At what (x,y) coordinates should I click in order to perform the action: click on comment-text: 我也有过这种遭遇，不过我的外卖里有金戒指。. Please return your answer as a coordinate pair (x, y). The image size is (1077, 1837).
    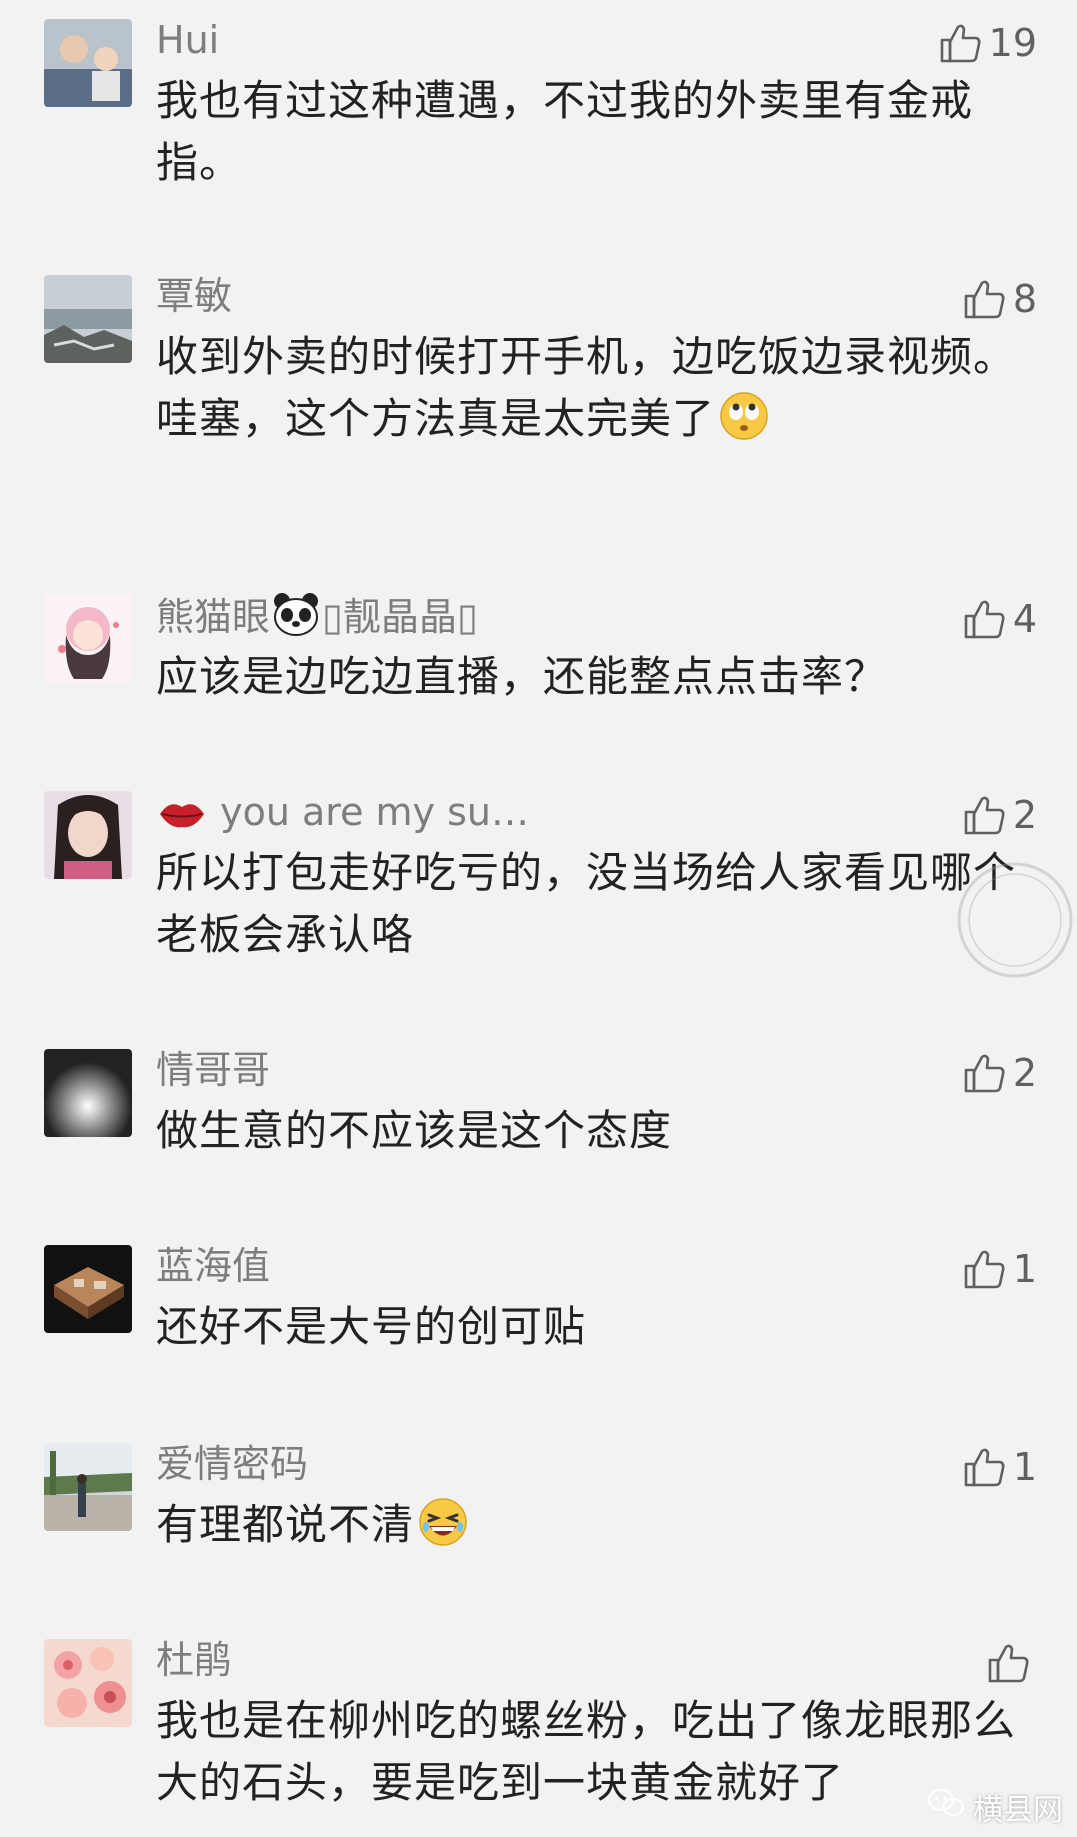
    Looking at the image, I should click on (565, 131).